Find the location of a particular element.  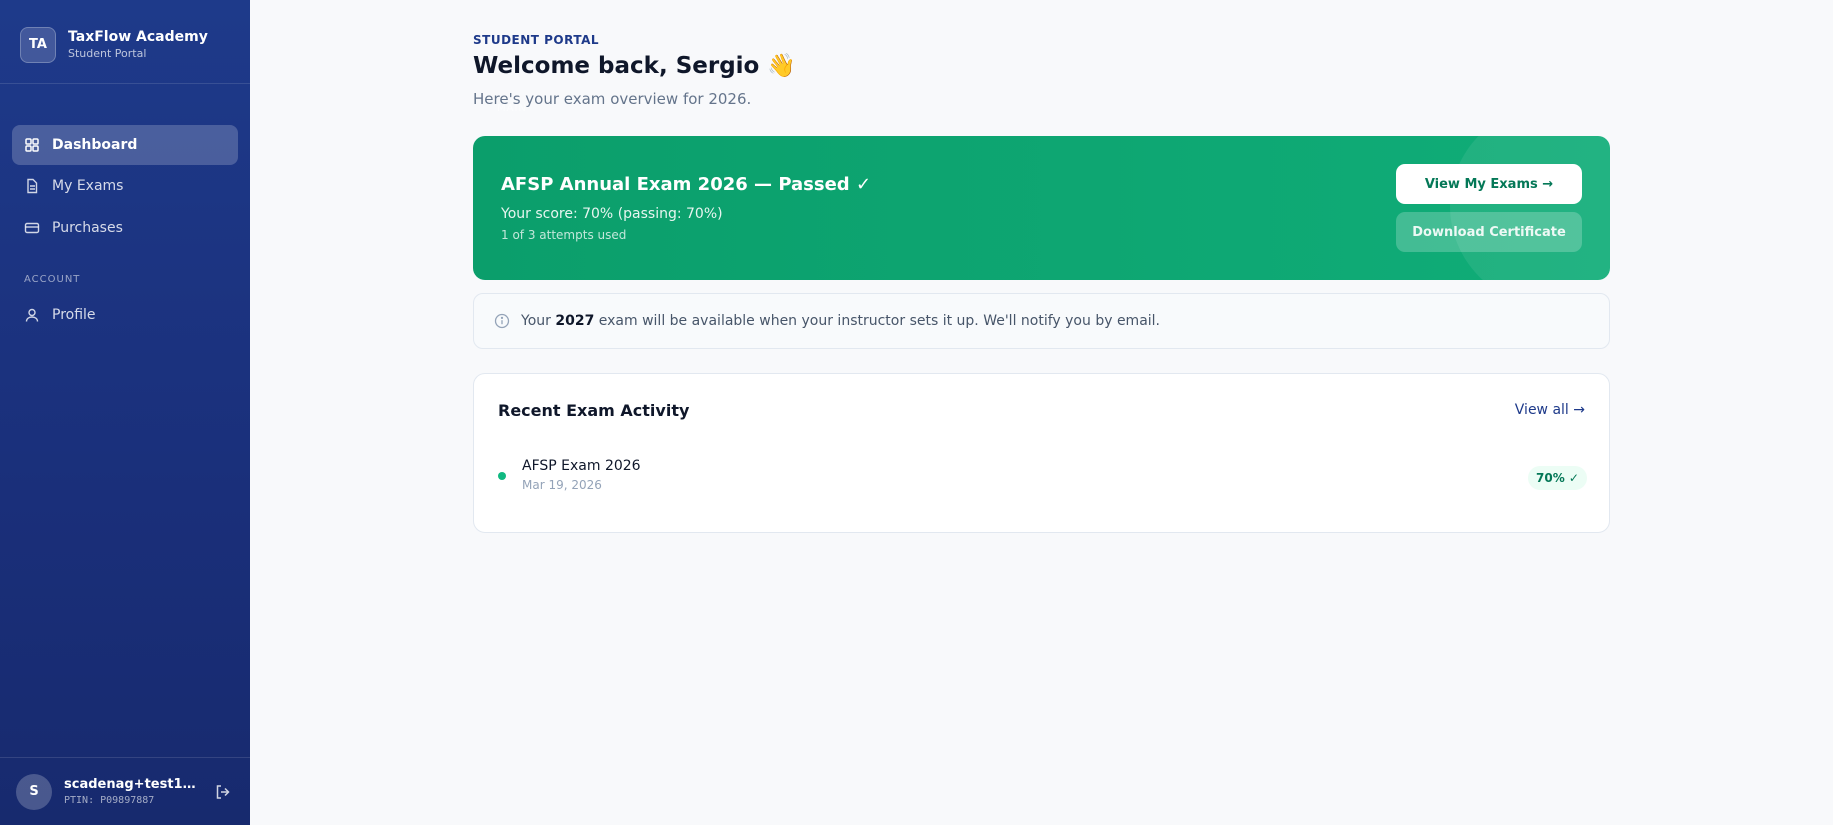

user-icon is located at coordinates (32, 315).